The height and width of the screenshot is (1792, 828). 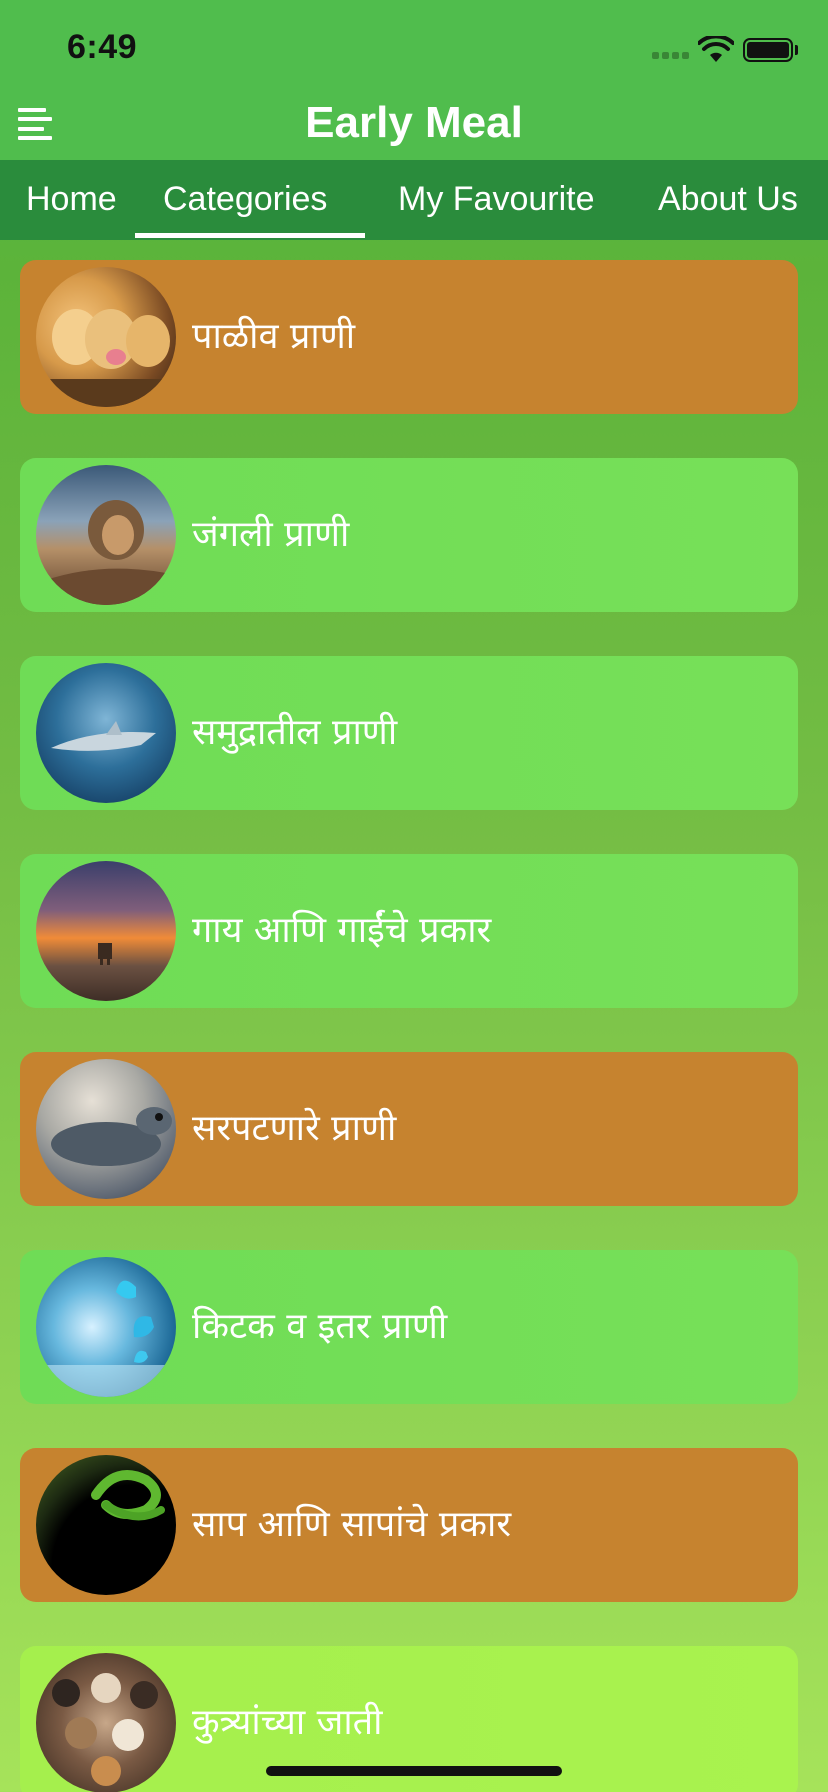 I want to click on category-card-reptiles: सरपटणारे प्राणी, so click(x=409, y=1129).